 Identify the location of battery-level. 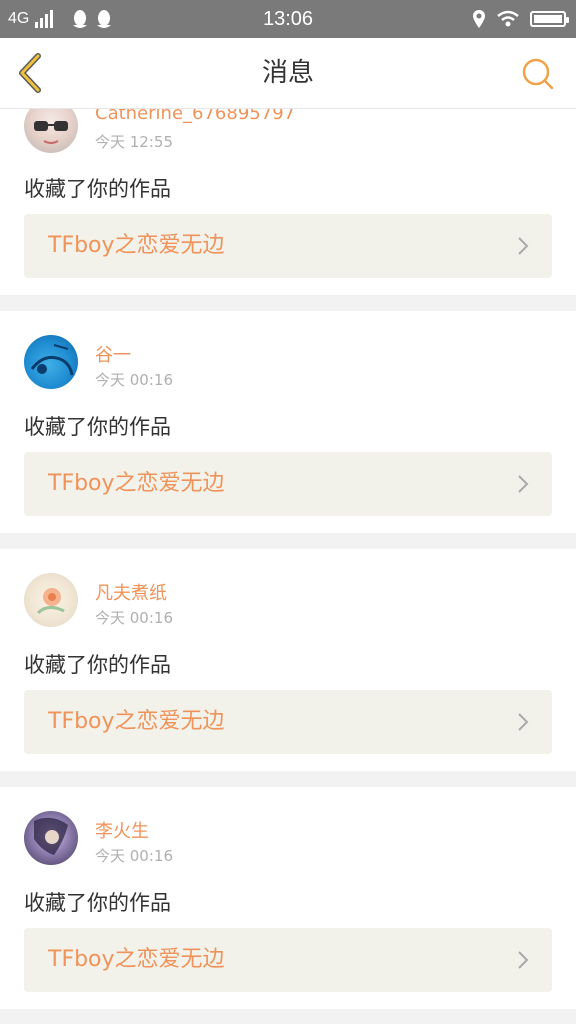
(548, 19).